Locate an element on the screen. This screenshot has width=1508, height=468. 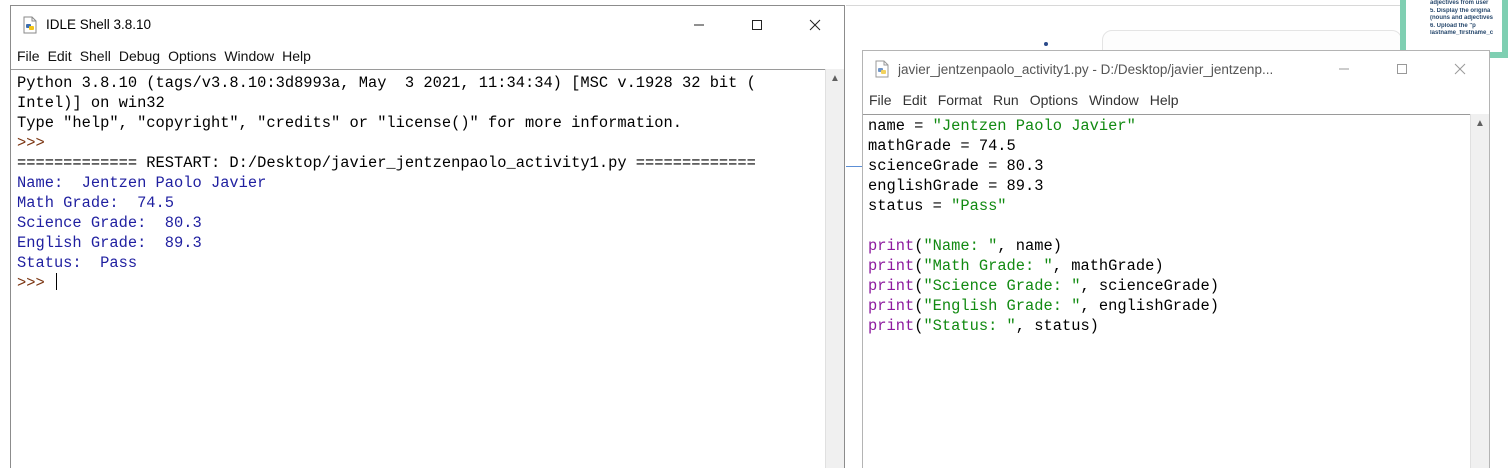
window-title: IDLE Shell 3.8.10 is located at coordinates (99, 24).